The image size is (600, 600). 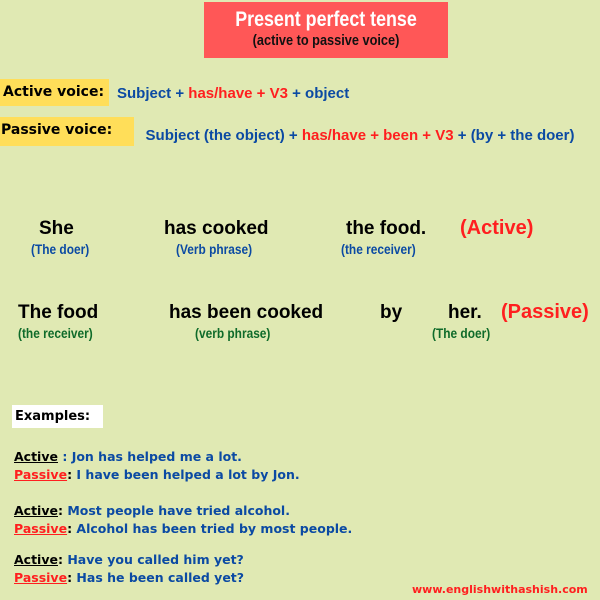 I want to click on active-voice-label: Active voice:, so click(x=54, y=92).